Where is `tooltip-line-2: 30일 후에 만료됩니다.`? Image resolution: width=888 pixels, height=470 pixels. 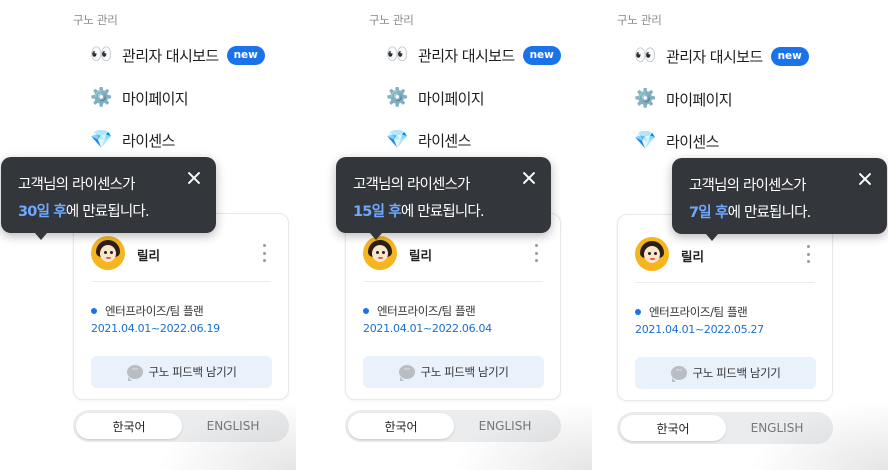 tooltip-line-2: 30일 후에 만료됩니다. is located at coordinates (84, 210).